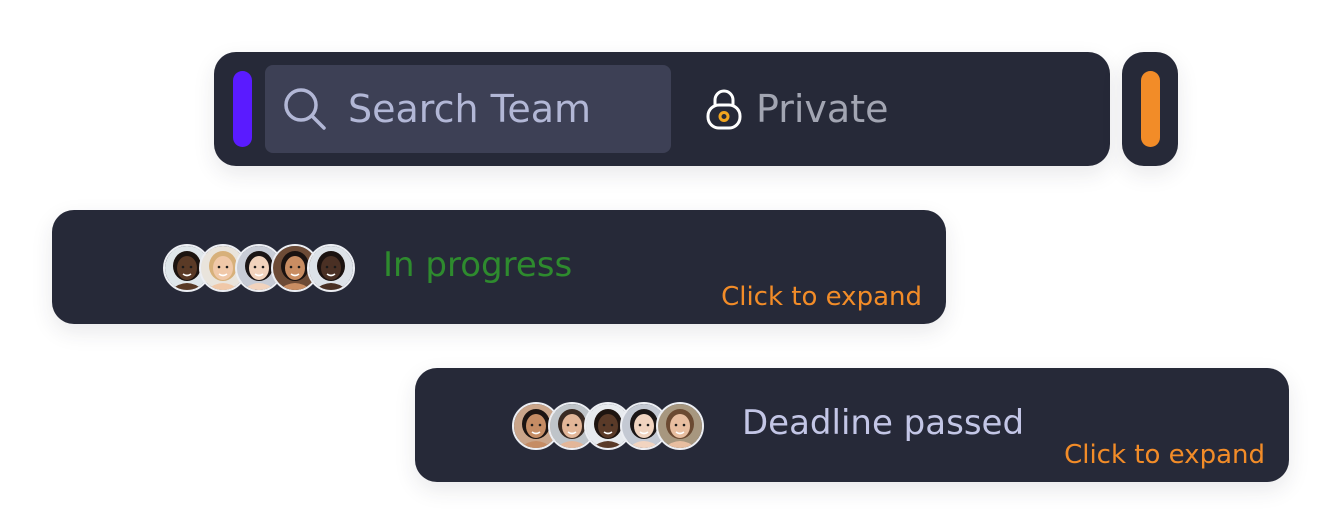 Image resolution: width=1341 pixels, height=532 pixels. Describe the element at coordinates (242, 109) in the screenshot. I see `left-accent-bar` at that location.